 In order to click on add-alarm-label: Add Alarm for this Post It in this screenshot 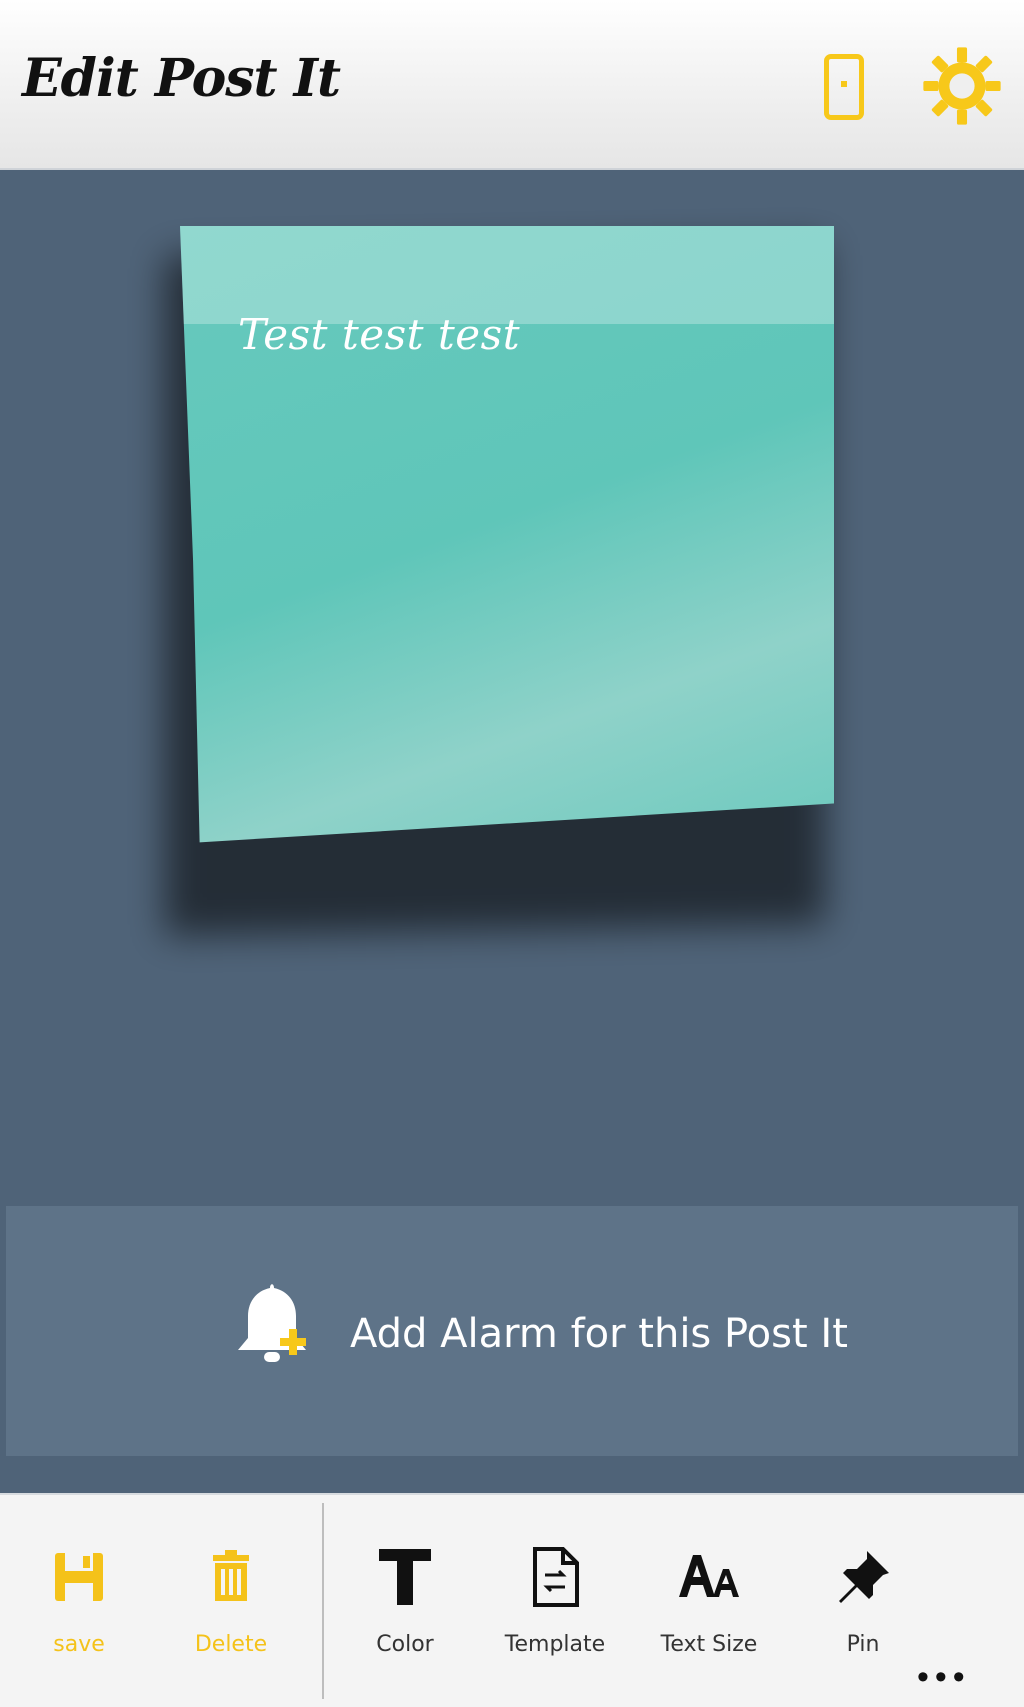, I will do `click(599, 1334)`.